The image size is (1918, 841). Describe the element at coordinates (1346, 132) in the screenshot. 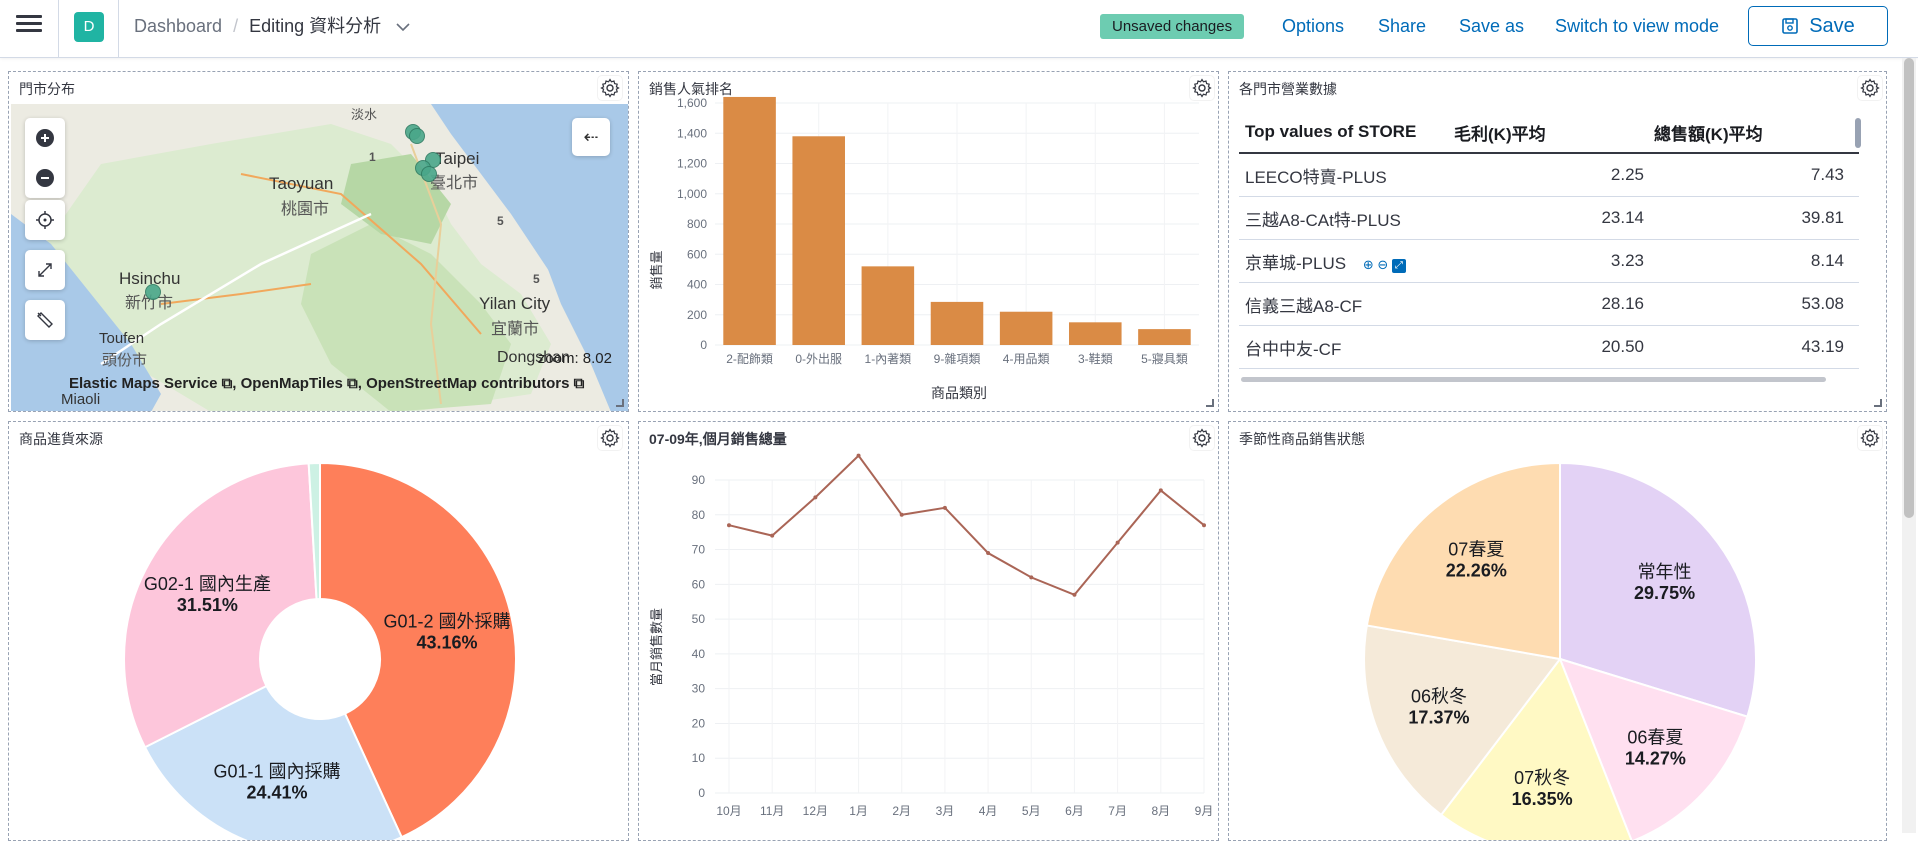

I see `table-header-store: Top values of STORE` at that location.